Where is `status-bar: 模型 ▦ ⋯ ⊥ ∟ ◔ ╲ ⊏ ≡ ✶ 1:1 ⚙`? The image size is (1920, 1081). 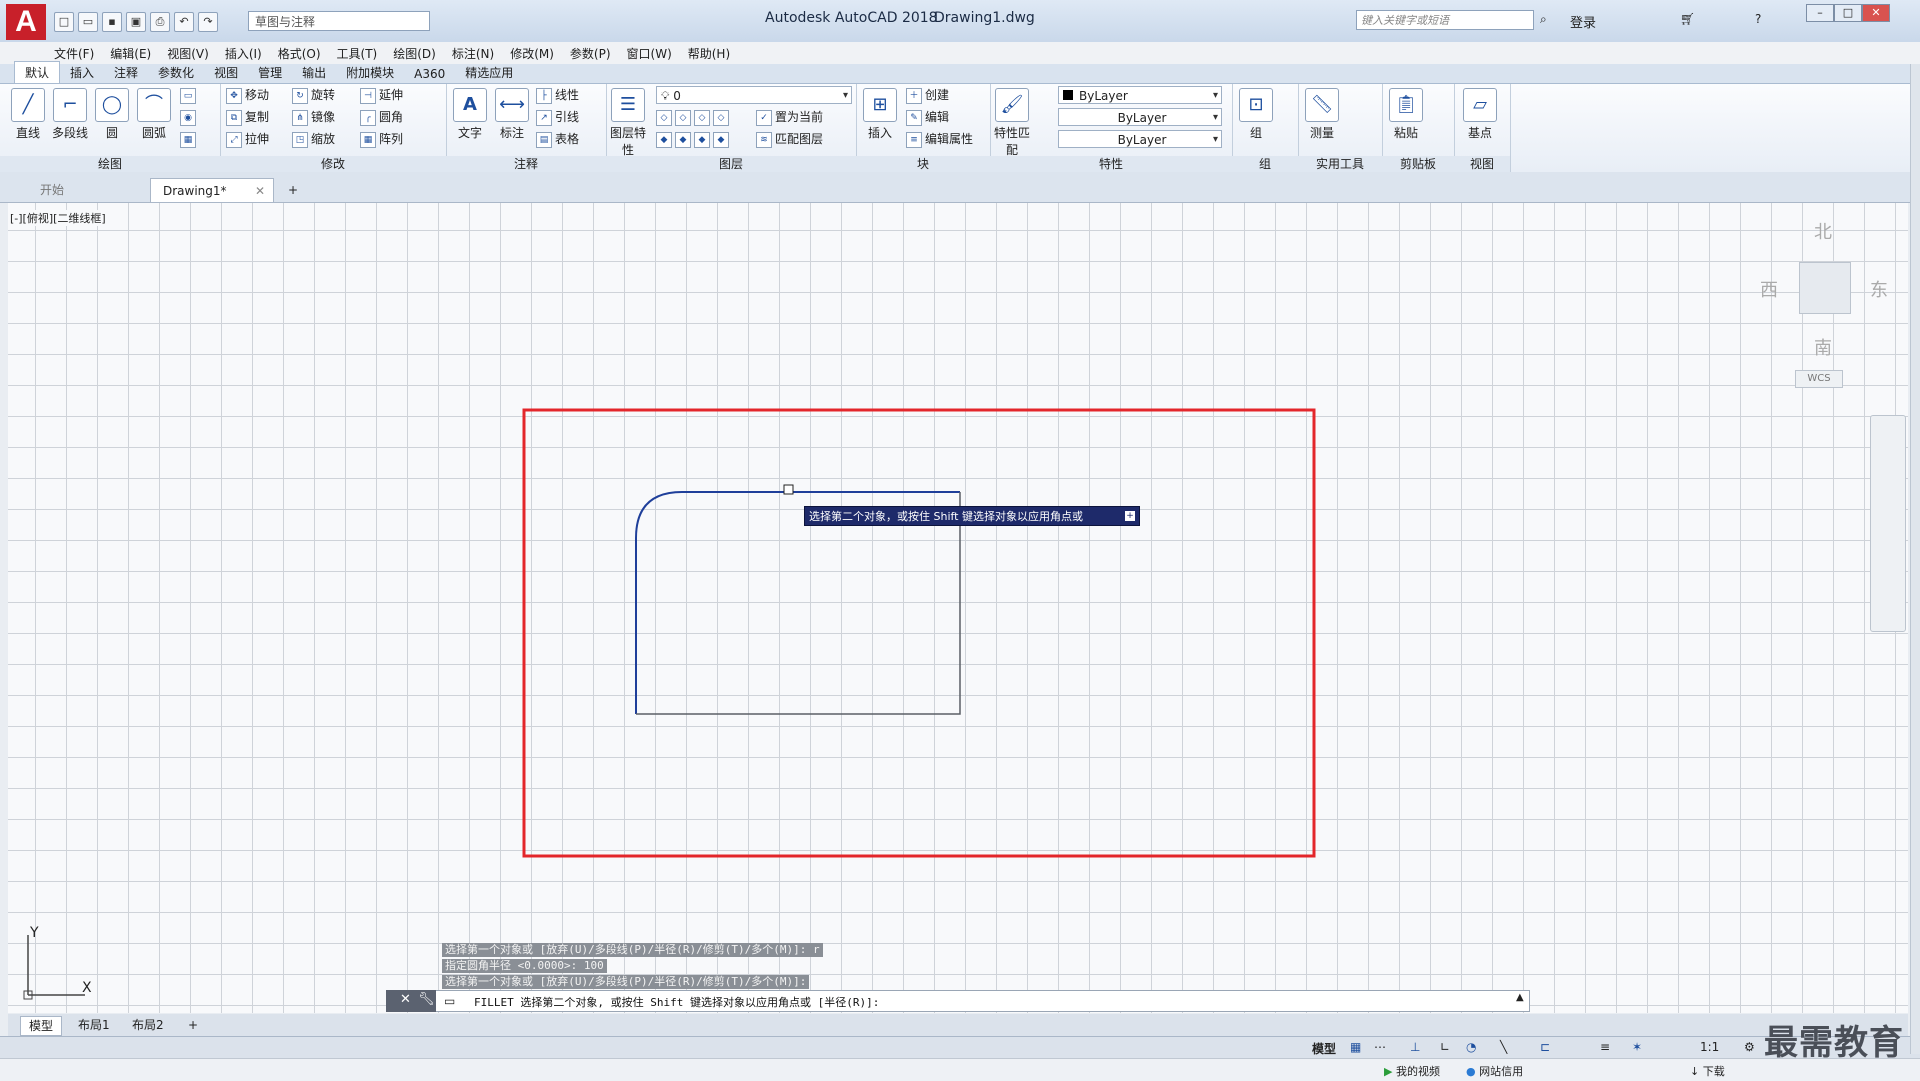 status-bar: 模型 ▦ ⋯ ⊥ ∟ ◔ ╲ ⊏ ≡ ✶ 1:1 ⚙ is located at coordinates (960, 1047).